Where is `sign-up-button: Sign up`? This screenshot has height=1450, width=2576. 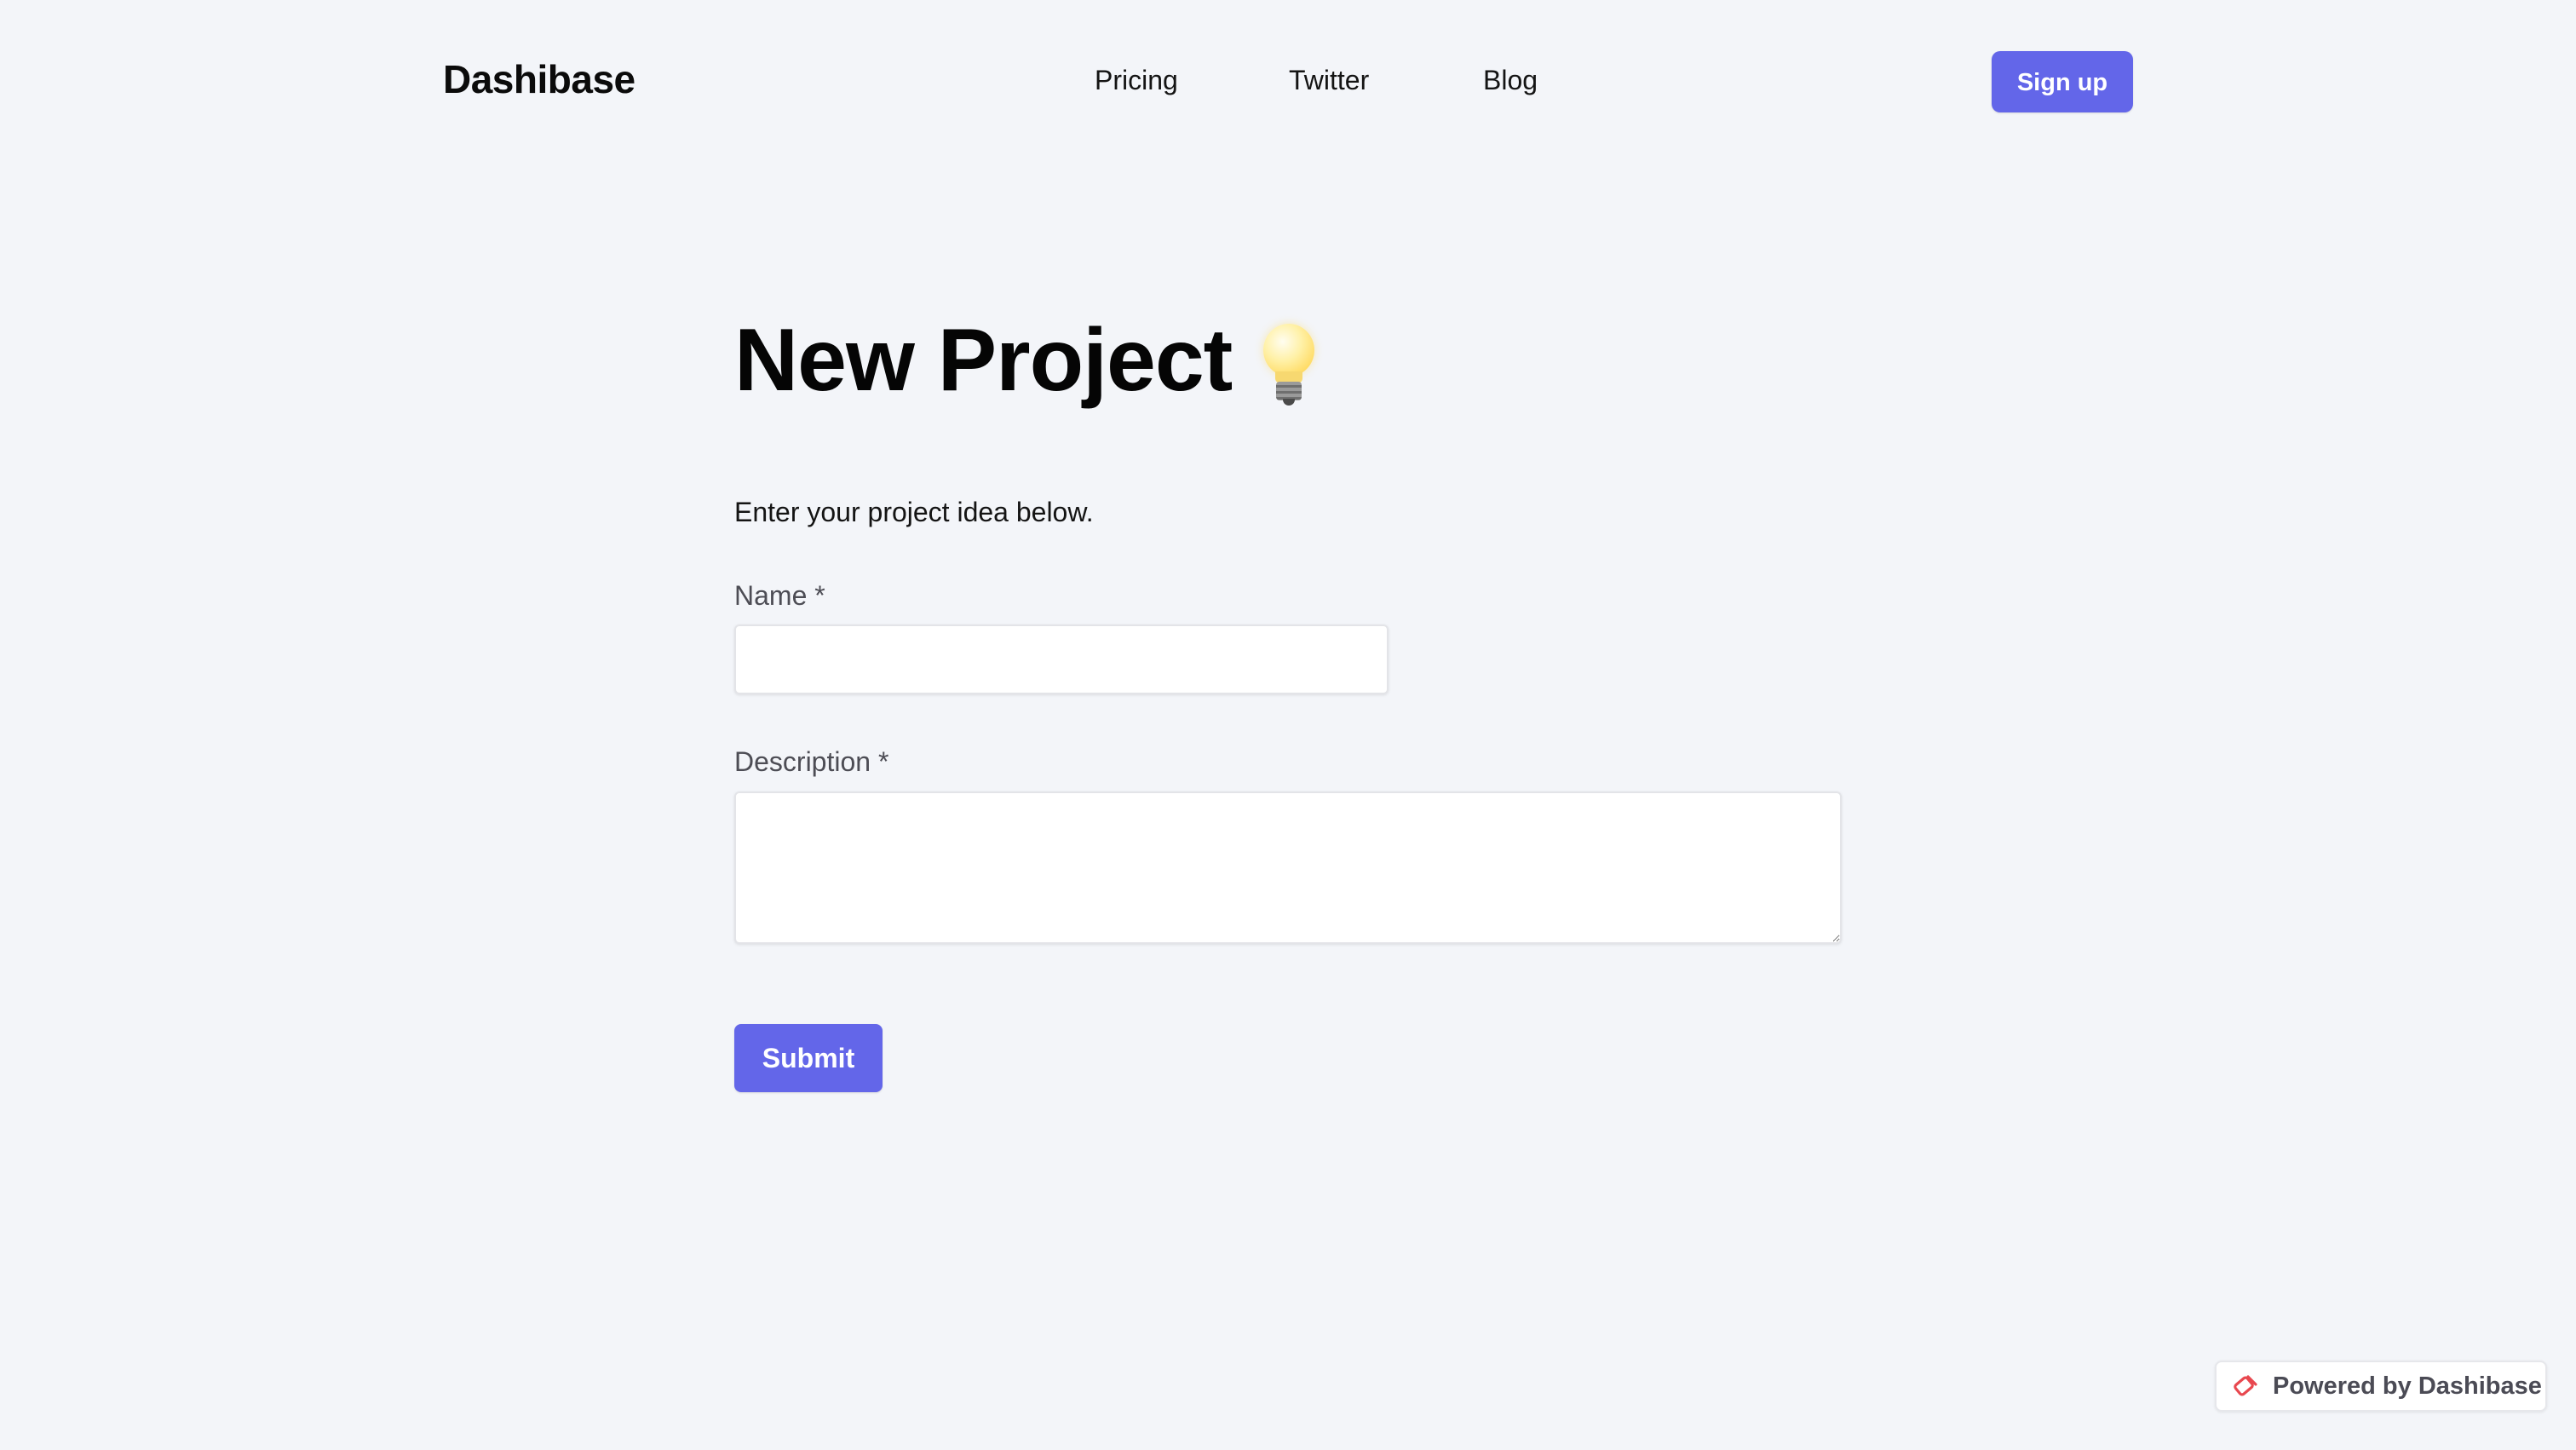
sign-up-button: Sign up is located at coordinates (2063, 81).